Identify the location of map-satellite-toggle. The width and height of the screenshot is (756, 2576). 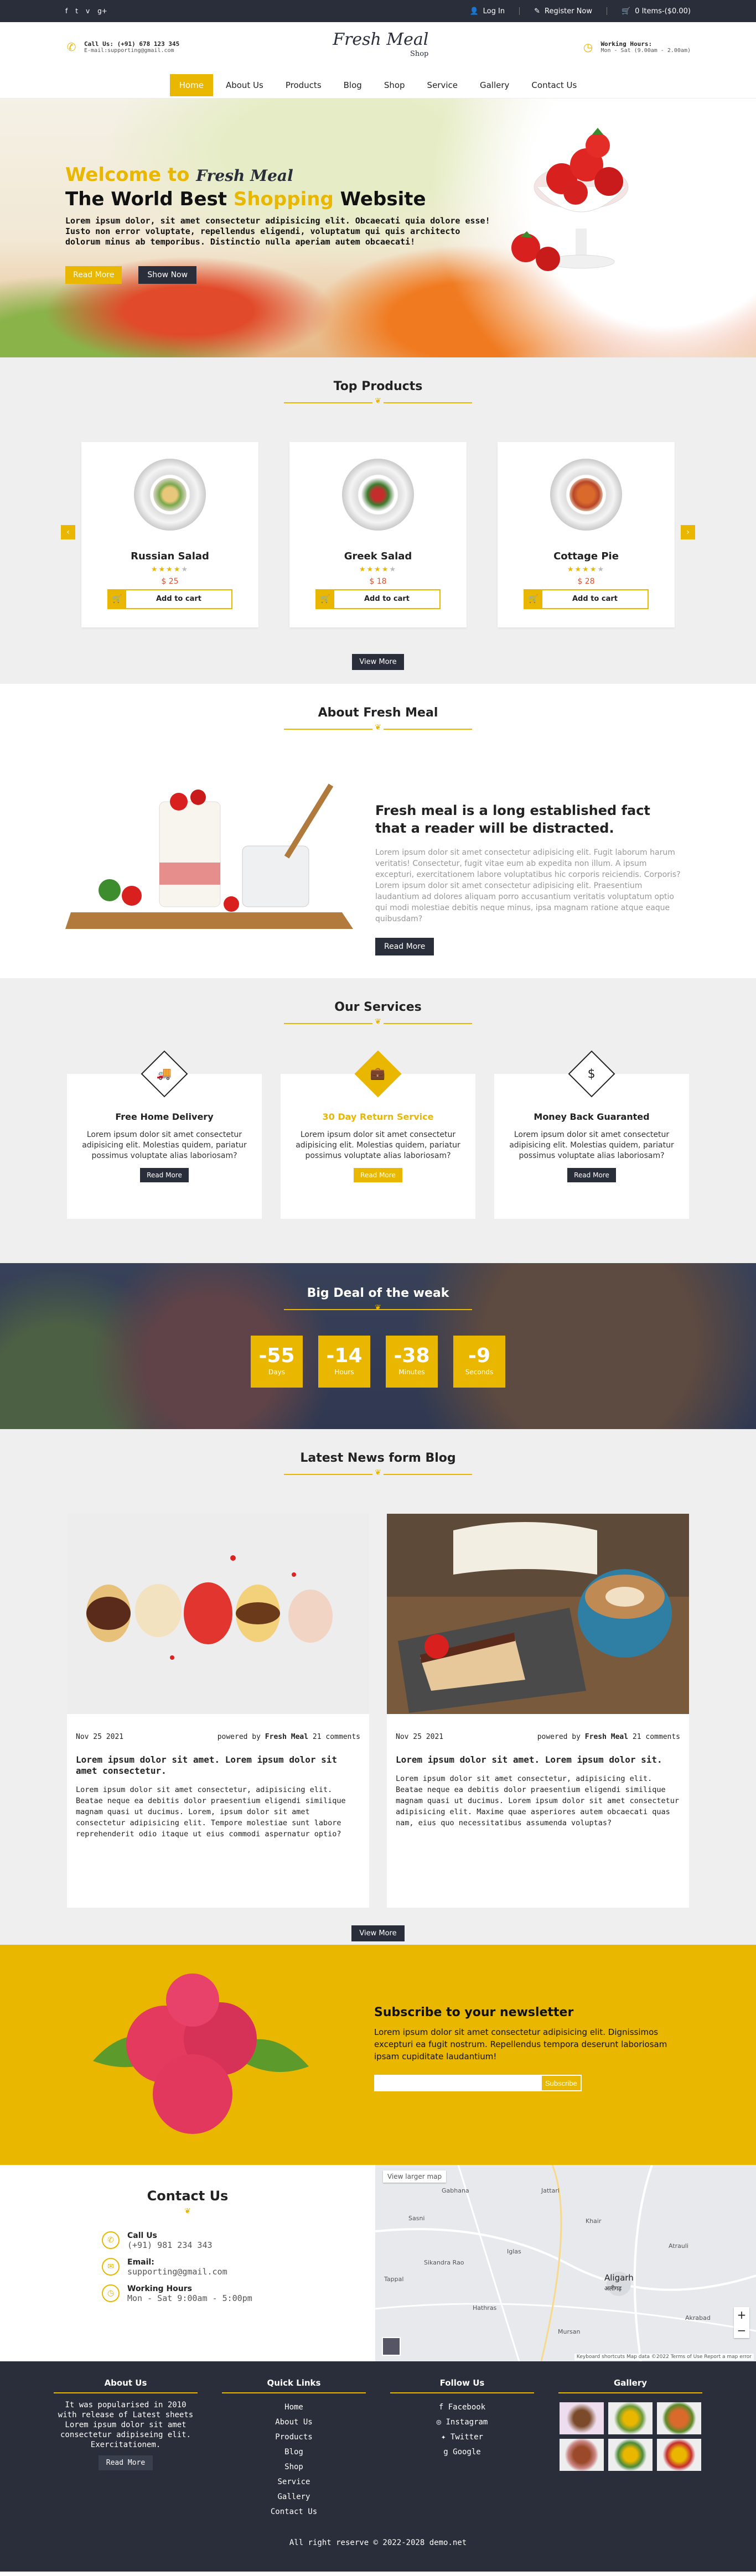
(391, 2346).